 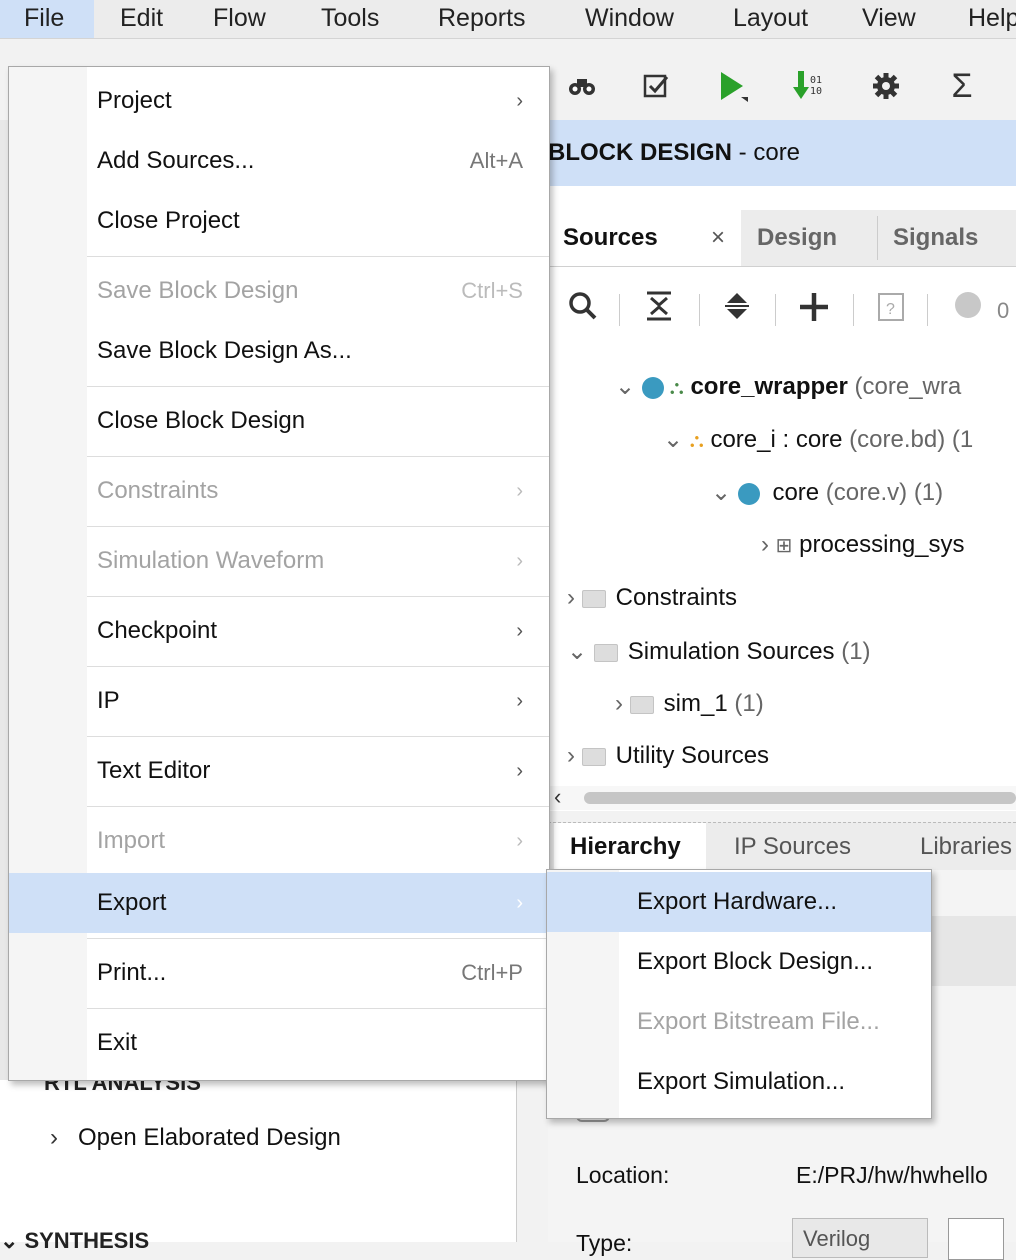 I want to click on menu-help: Help, so click(x=992, y=19).